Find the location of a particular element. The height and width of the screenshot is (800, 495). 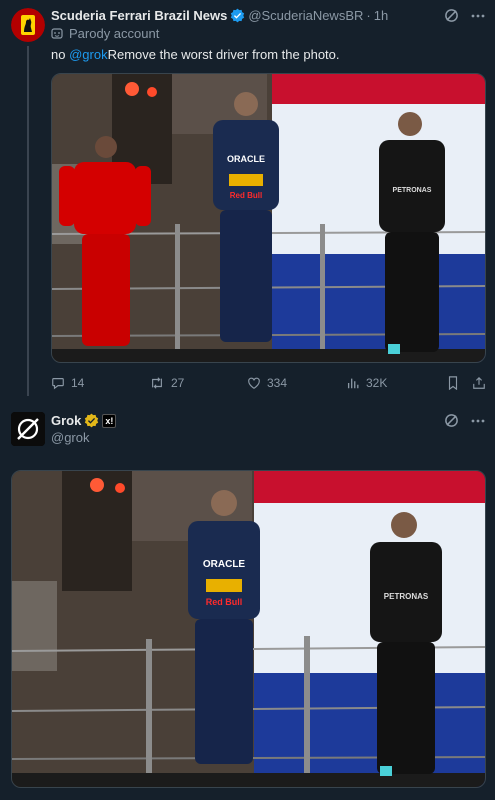

photo2-petronas-text: PETRONAS is located at coordinates (406, 596).